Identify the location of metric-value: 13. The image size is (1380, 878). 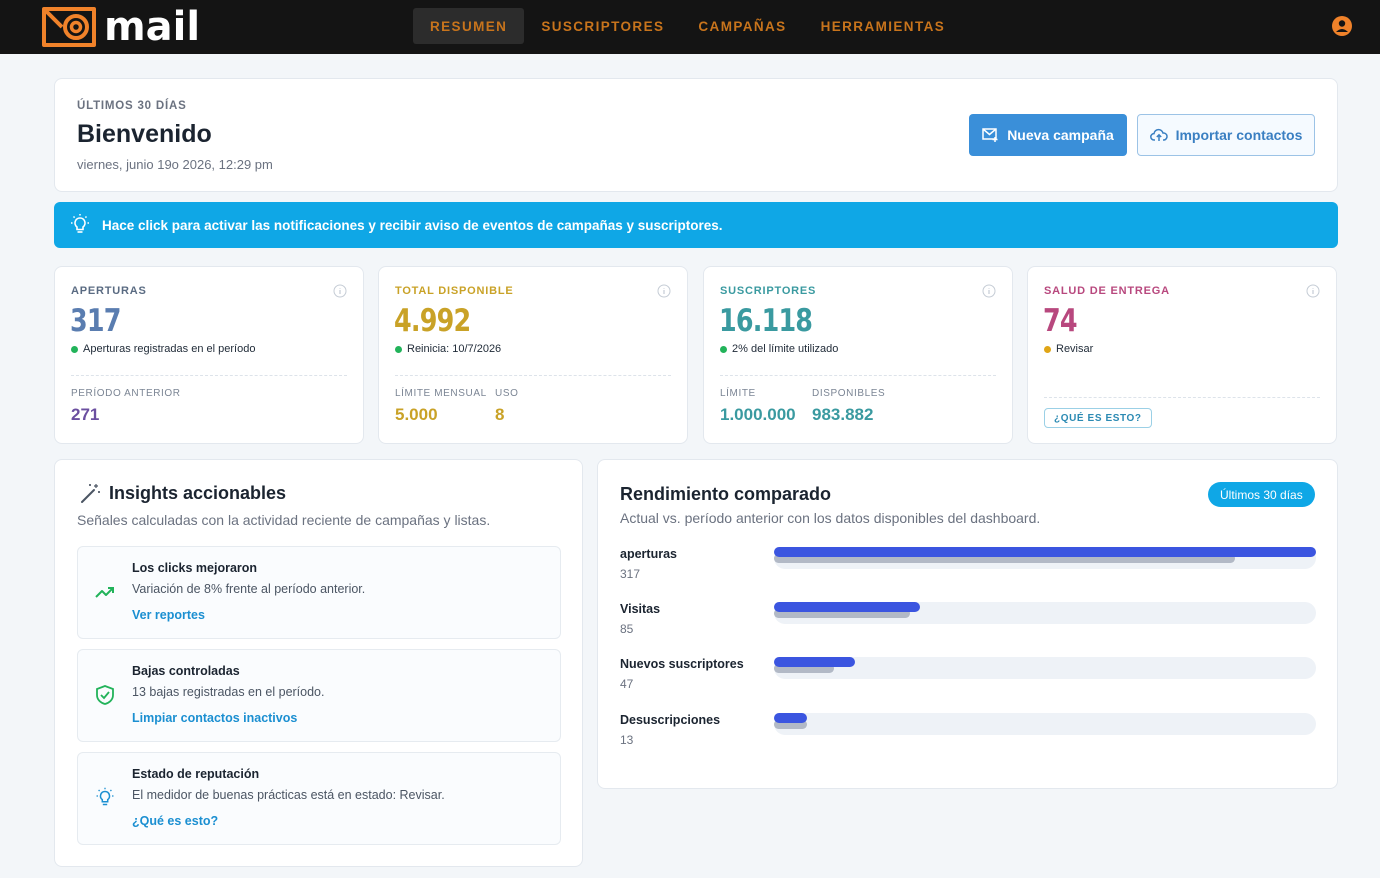
(627, 740).